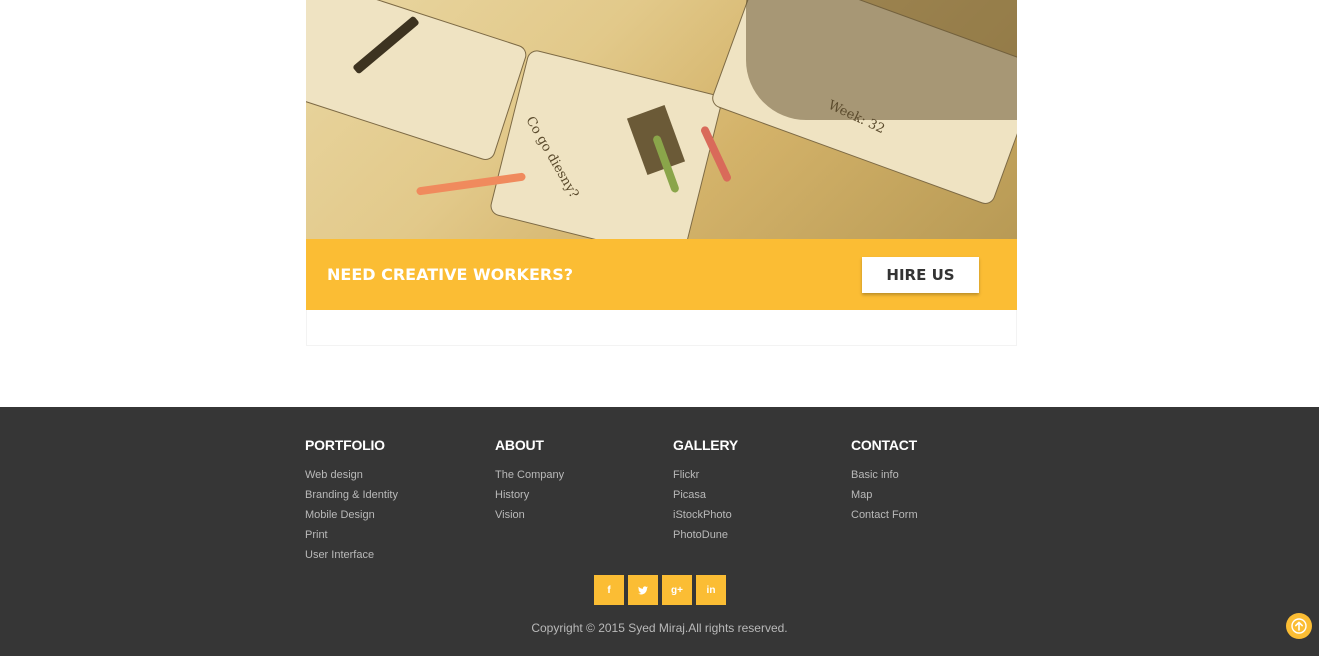 The image size is (1319, 656). What do you see at coordinates (677, 590) in the screenshot?
I see `google-plus-icon: g+` at bounding box center [677, 590].